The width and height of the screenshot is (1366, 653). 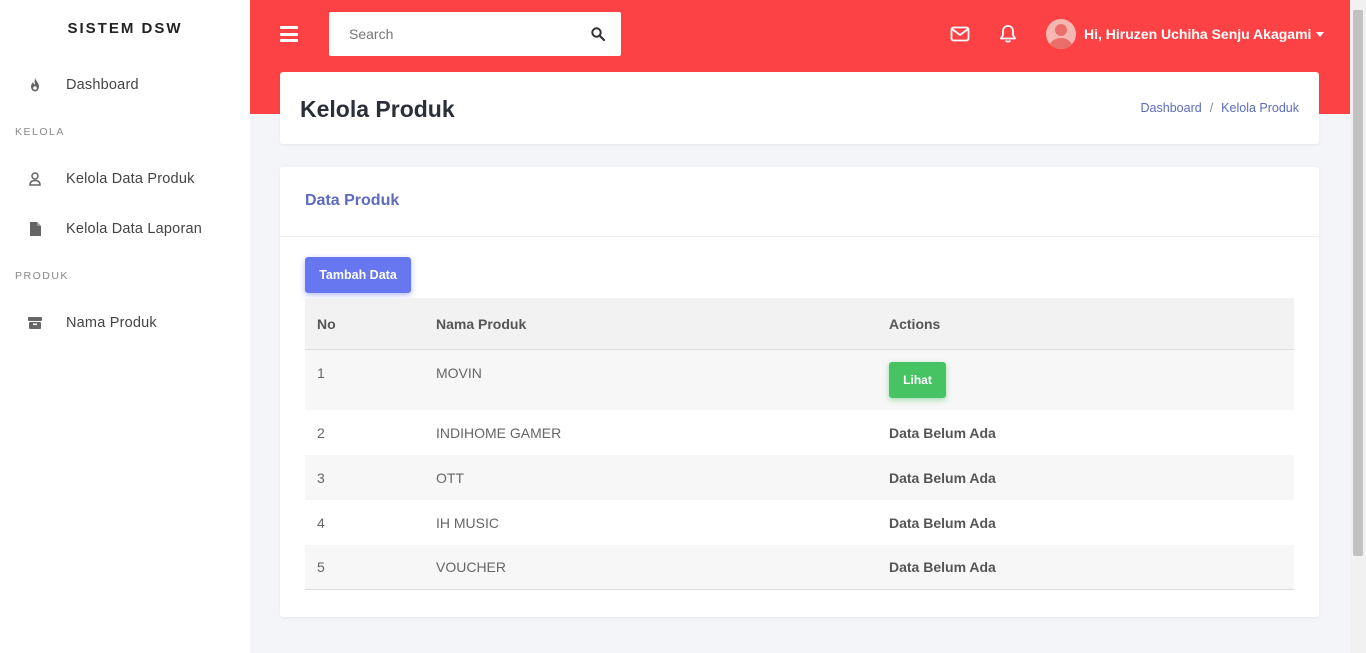 I want to click on sidebar-section-kelola: KELOLA, so click(x=40, y=132).